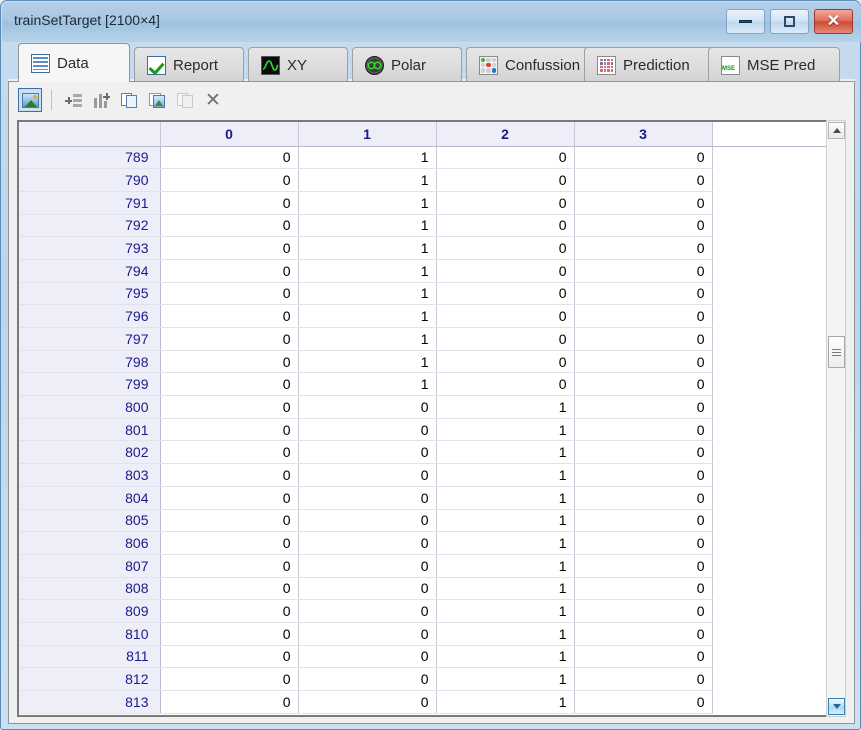 This screenshot has height=730, width=861. I want to click on insert-row-button, so click(73, 100).